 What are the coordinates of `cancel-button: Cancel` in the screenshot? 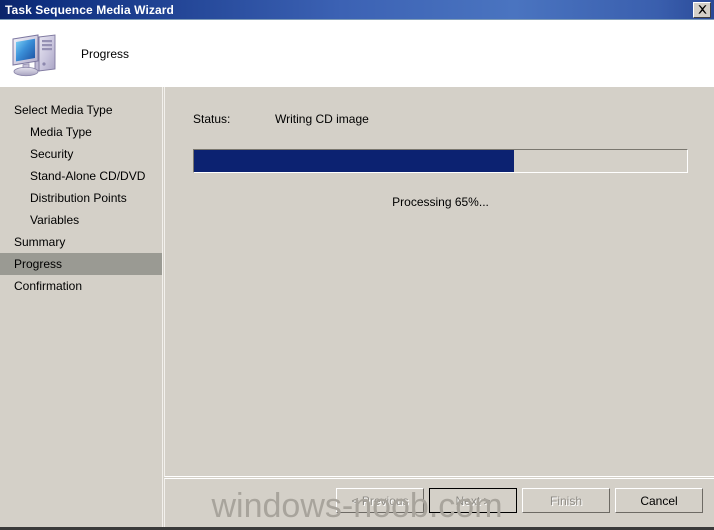 It's located at (659, 500).